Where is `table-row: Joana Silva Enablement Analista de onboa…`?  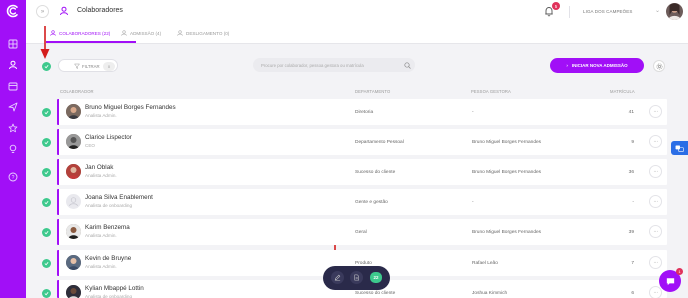
table-row: Joana Silva Enablement Analista de onboa… is located at coordinates (362, 202).